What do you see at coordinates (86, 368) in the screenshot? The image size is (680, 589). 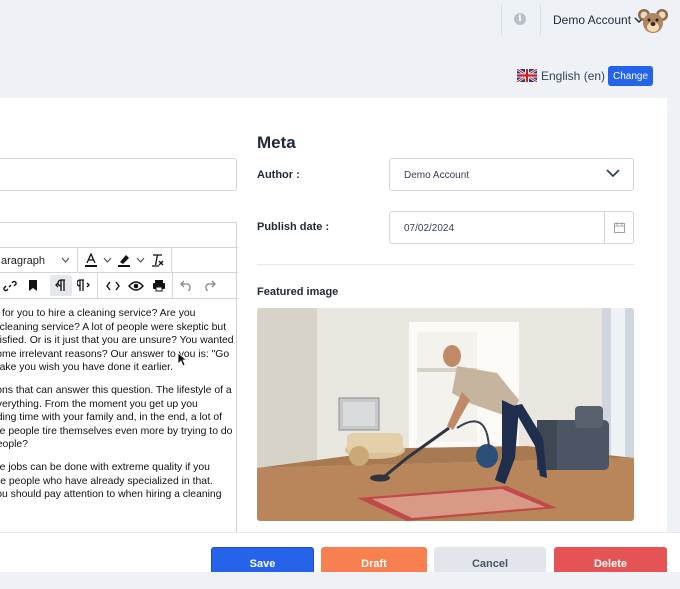 I see `text-line: make you wish you have done it earlier.` at bounding box center [86, 368].